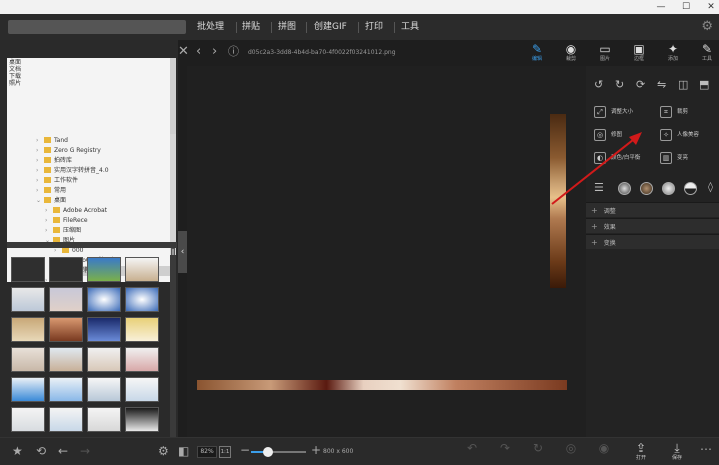 The width and height of the screenshot is (719, 465). I want to click on section-transform: + 变换, so click(652, 241).